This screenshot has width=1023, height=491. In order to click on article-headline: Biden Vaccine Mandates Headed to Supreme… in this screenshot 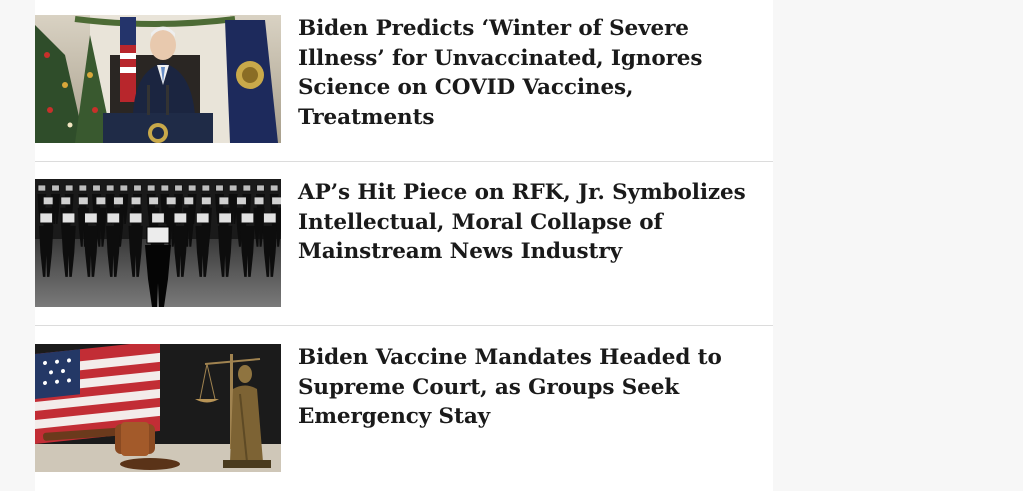, I will do `click(528, 387)`.